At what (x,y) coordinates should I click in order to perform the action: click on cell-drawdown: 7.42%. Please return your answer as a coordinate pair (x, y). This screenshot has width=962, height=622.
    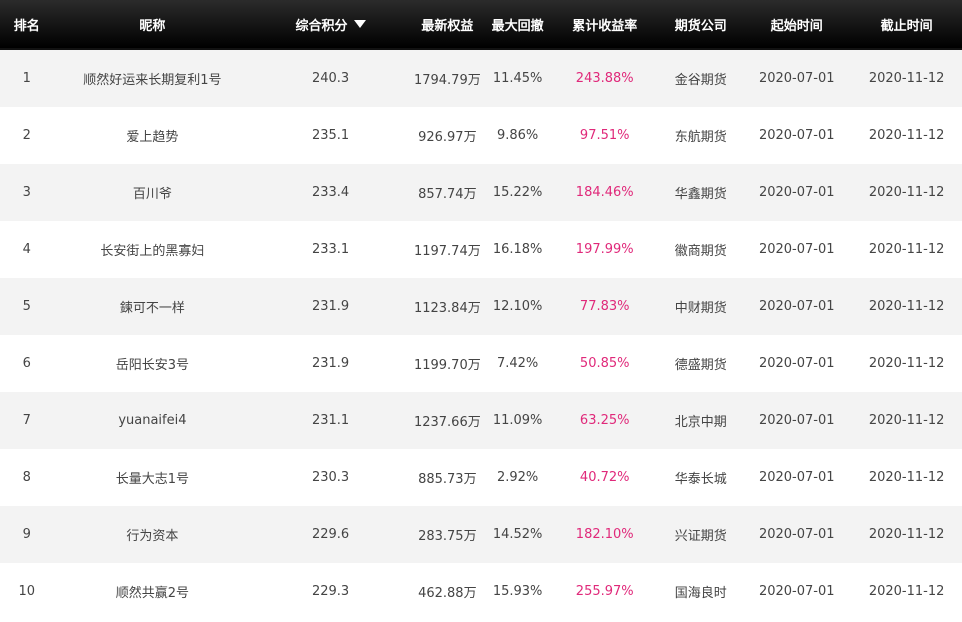
    Looking at the image, I should click on (517, 363).